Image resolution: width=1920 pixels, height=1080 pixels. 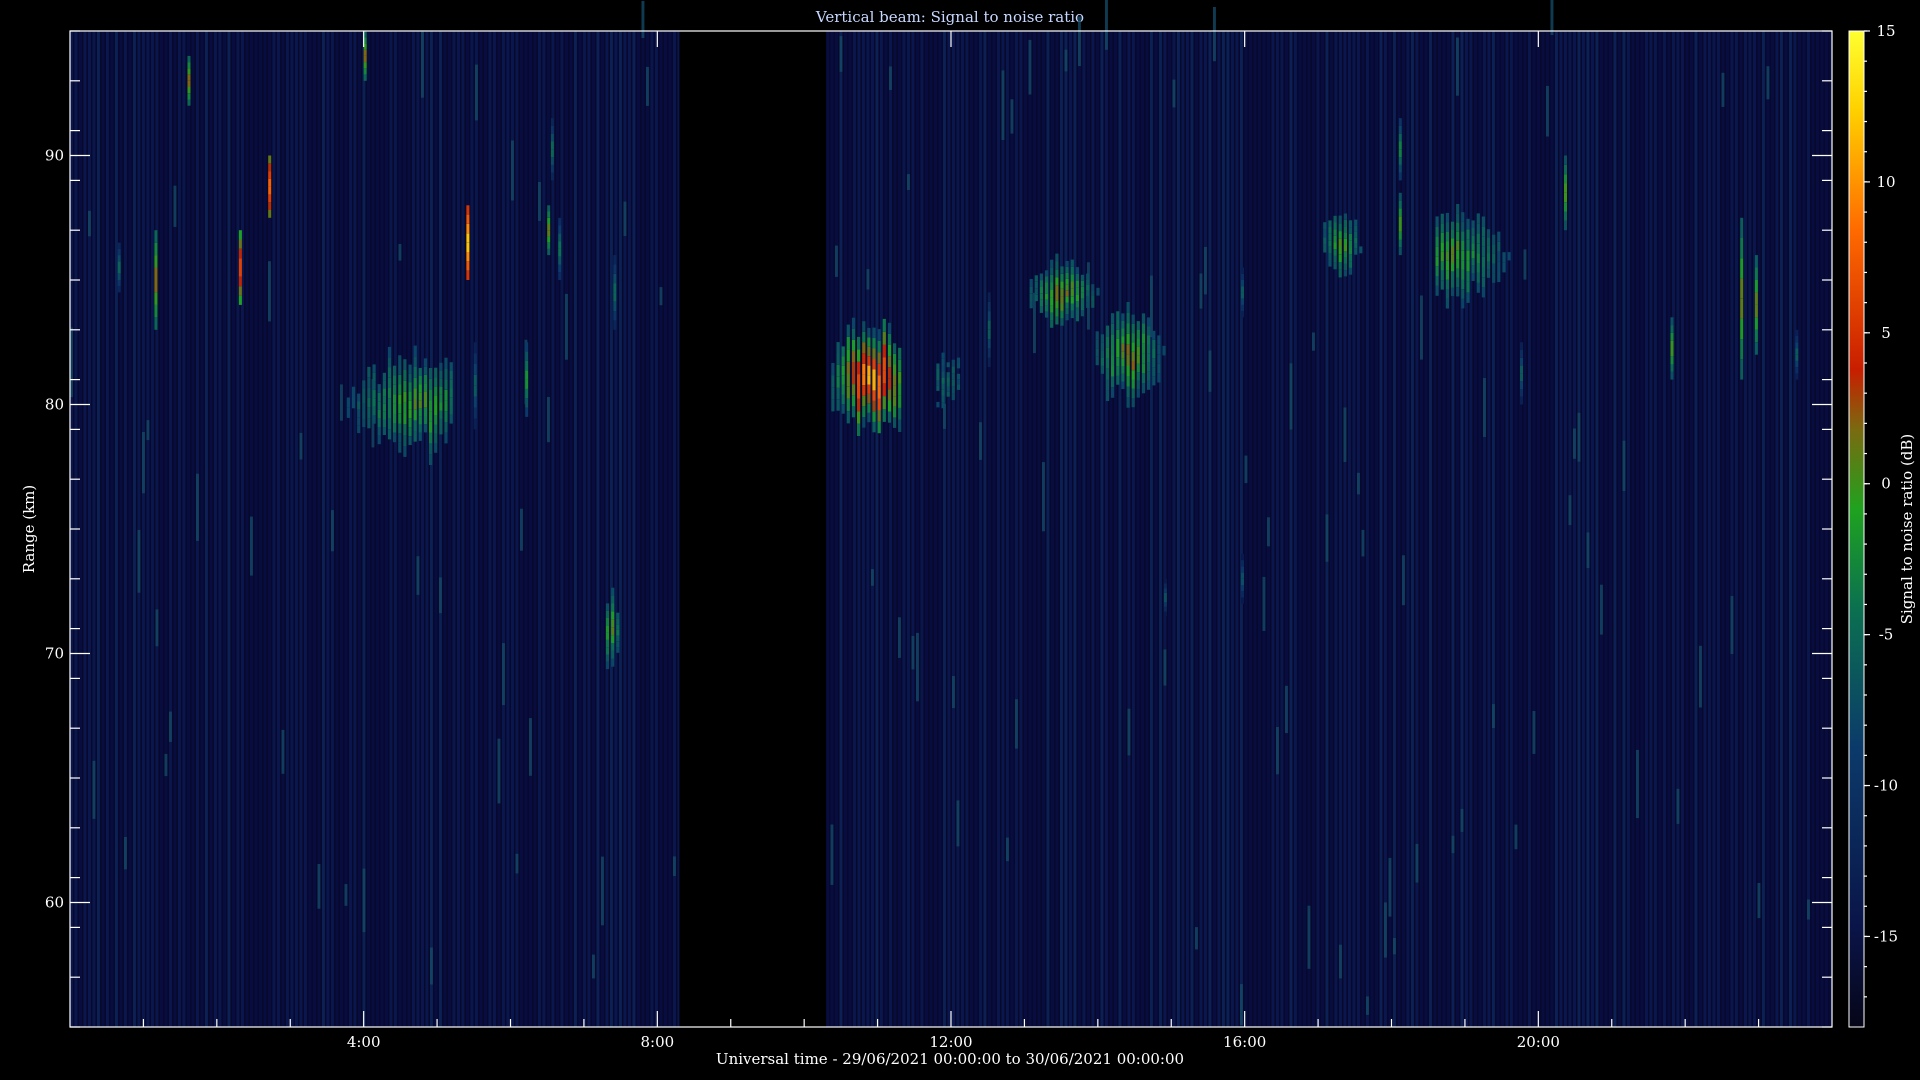 What do you see at coordinates (1885, 31) in the screenshot?
I see `colorbar-tick-label: 15` at bounding box center [1885, 31].